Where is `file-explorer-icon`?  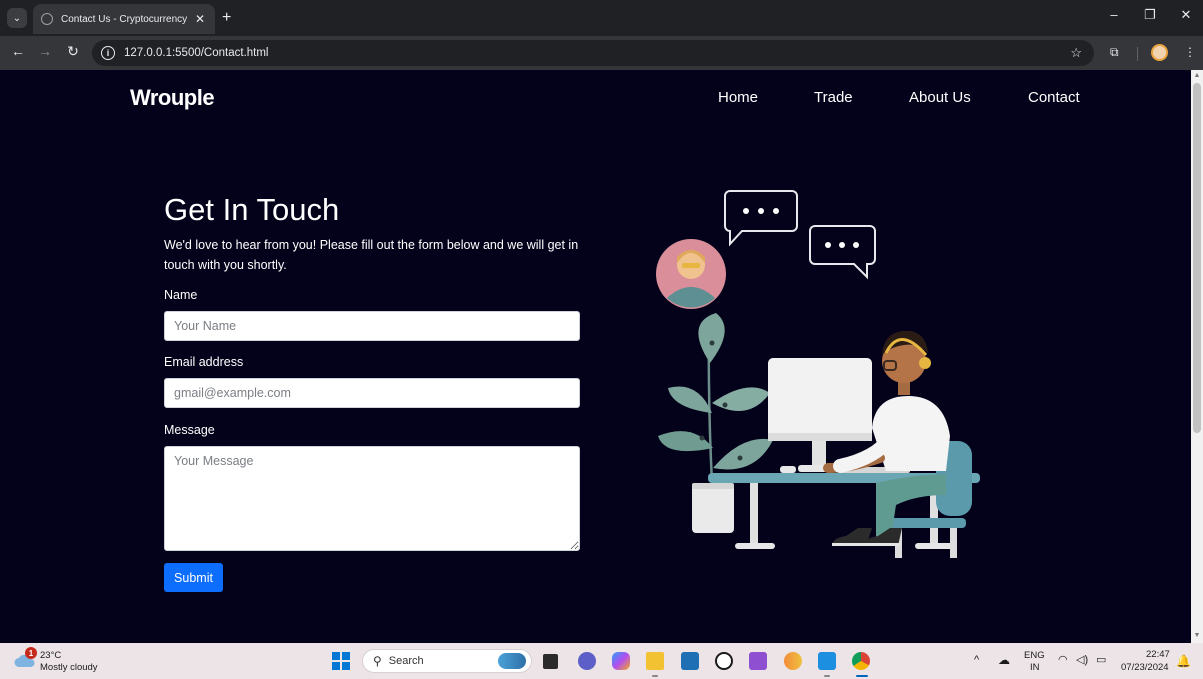 file-explorer-icon is located at coordinates (655, 661).